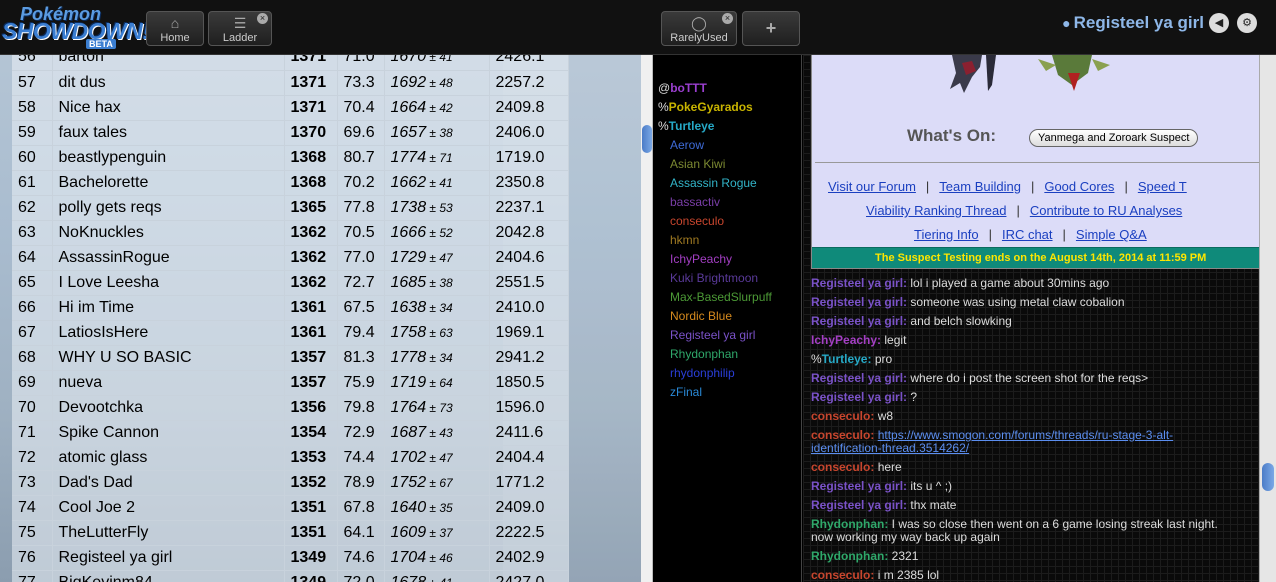  Describe the element at coordinates (168, 258) in the screenshot. I see `player-name-cell: AssassinRogue` at that location.